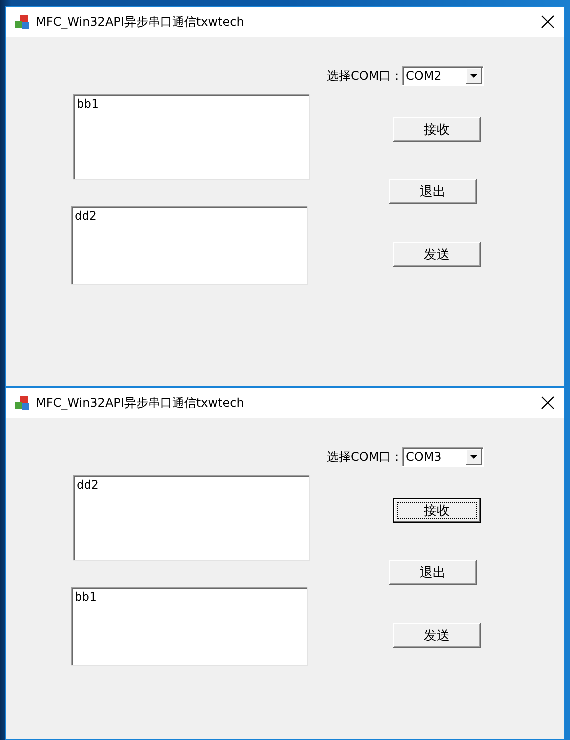 The width and height of the screenshot is (570, 740). What do you see at coordinates (443, 457) in the screenshot?
I see `port-dropdown: COM3` at bounding box center [443, 457].